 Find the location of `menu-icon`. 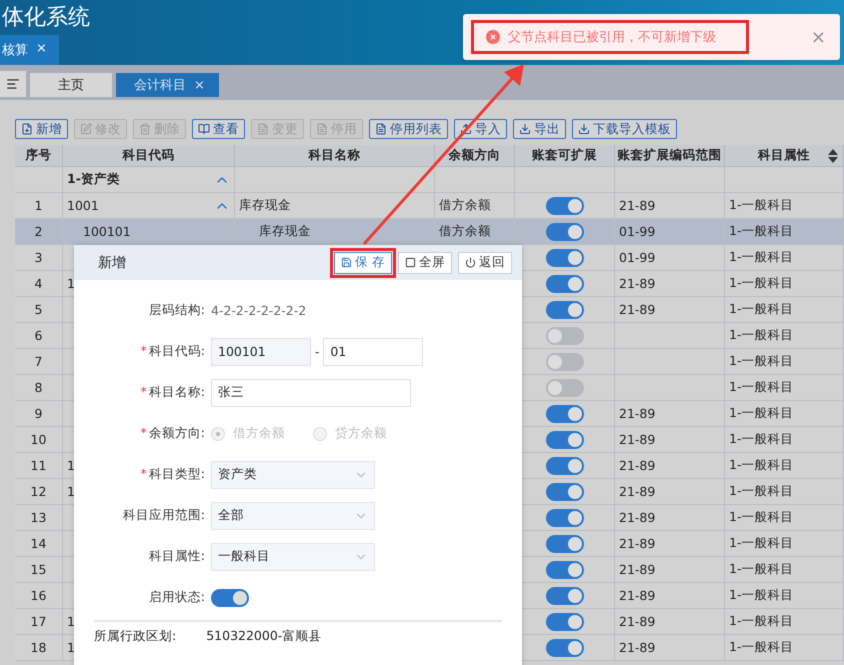

menu-icon is located at coordinates (13, 84).